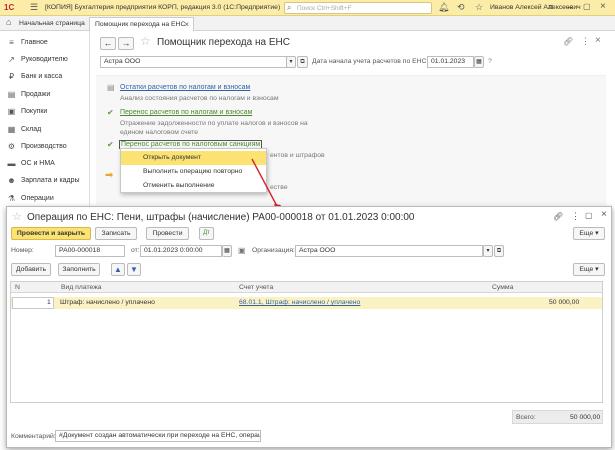 This screenshot has height=450, width=615. I want to click on org-dropdown-button: ▾, so click(291, 62).